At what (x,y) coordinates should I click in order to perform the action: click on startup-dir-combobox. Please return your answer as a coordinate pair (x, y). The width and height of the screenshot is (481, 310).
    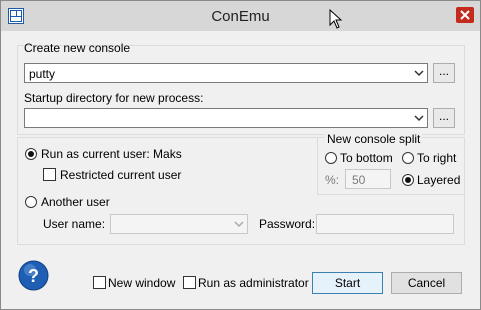
    Looking at the image, I should click on (226, 118).